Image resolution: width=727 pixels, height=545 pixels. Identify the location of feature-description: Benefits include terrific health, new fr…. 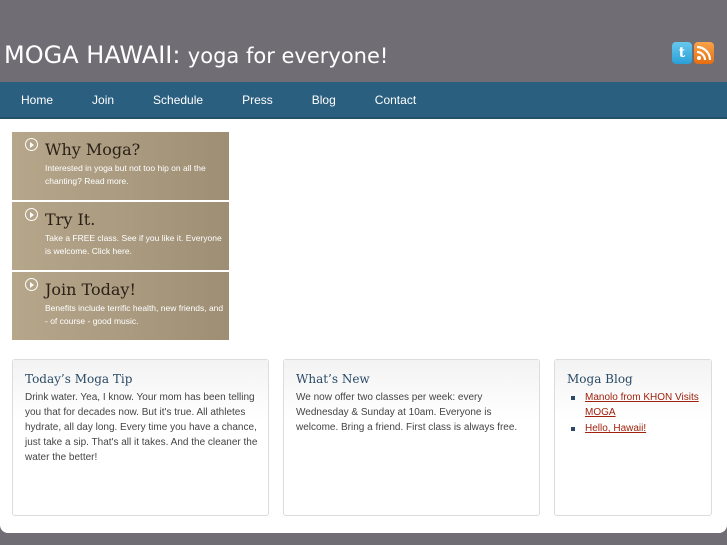
(134, 314).